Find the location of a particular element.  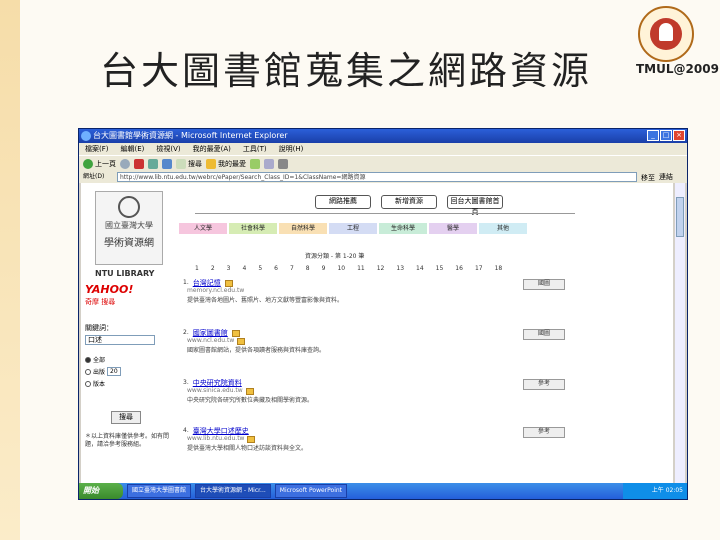

page-number-link: 13 is located at coordinates (400, 268).